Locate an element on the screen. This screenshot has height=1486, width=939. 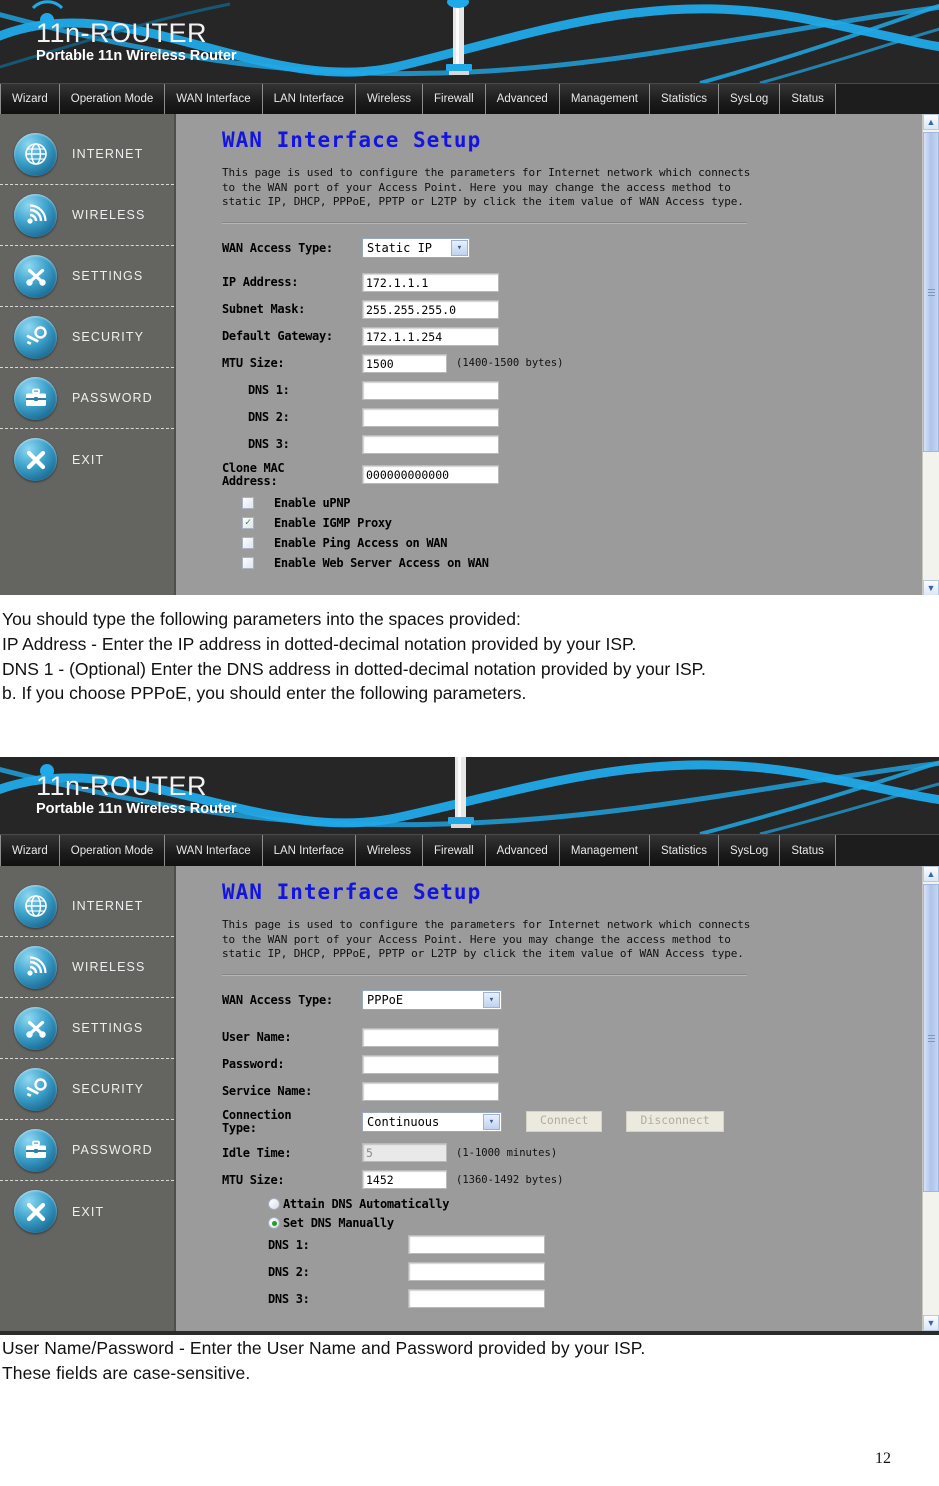
nav-tab-label: Firewall is located at coordinates (454, 850).